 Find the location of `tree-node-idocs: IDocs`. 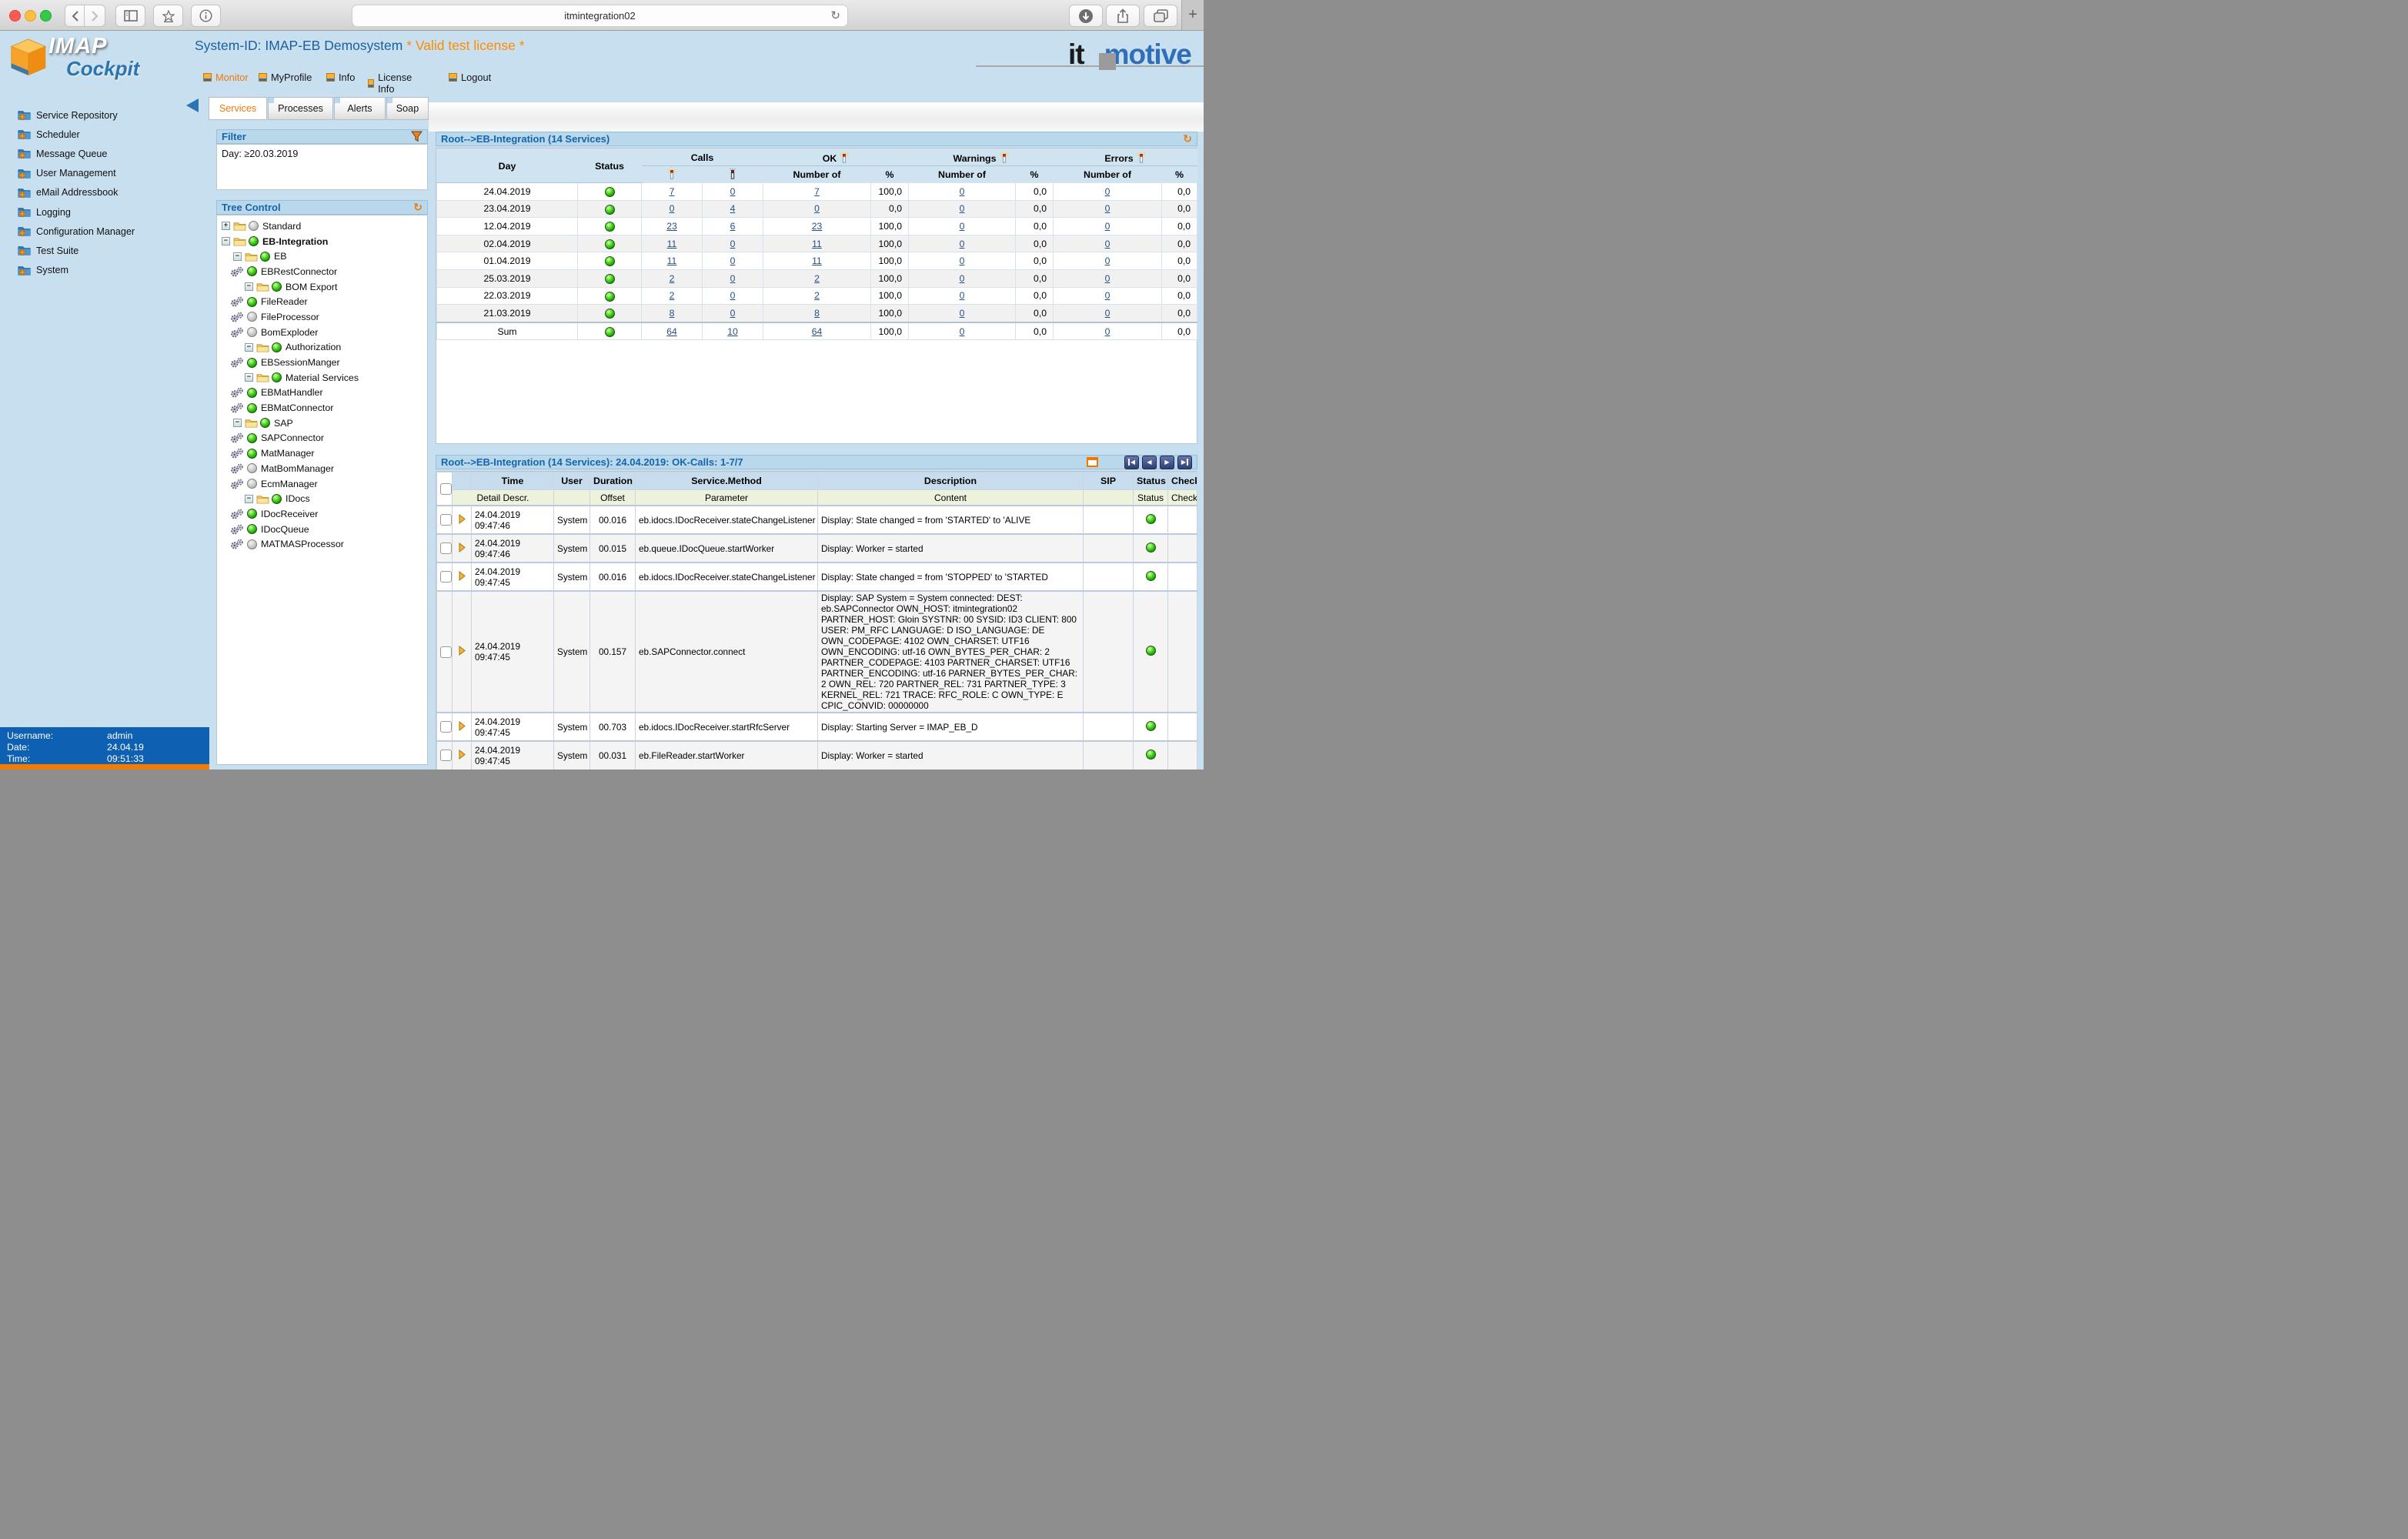

tree-node-idocs: IDocs is located at coordinates (321, 498).